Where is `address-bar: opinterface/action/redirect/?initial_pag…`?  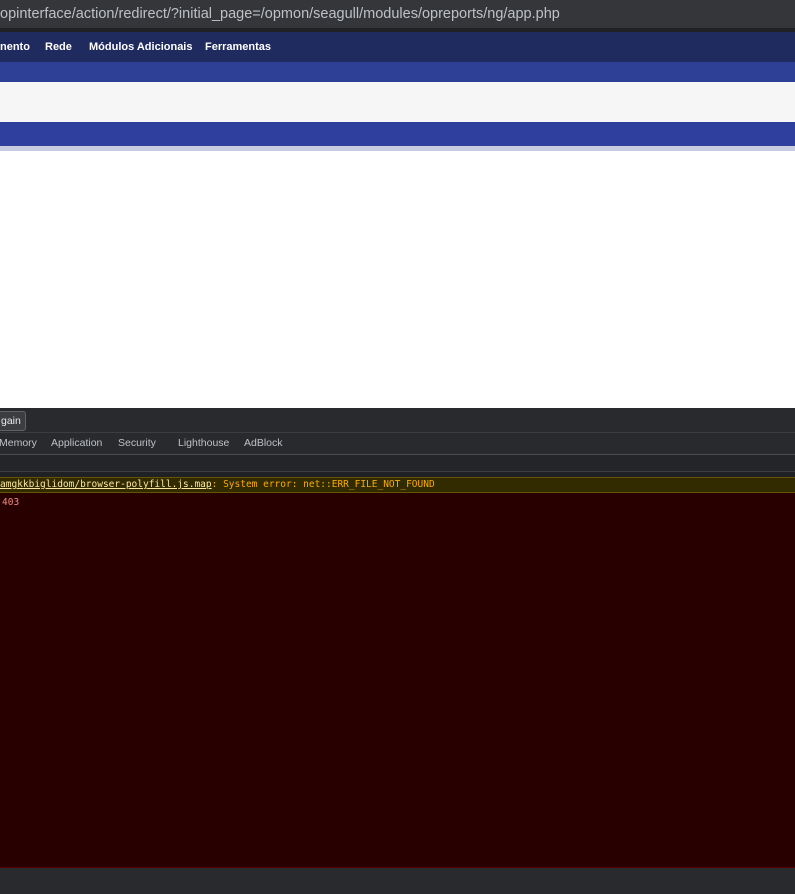
address-bar: opinterface/action/redirect/?initial_pag… is located at coordinates (397, 14).